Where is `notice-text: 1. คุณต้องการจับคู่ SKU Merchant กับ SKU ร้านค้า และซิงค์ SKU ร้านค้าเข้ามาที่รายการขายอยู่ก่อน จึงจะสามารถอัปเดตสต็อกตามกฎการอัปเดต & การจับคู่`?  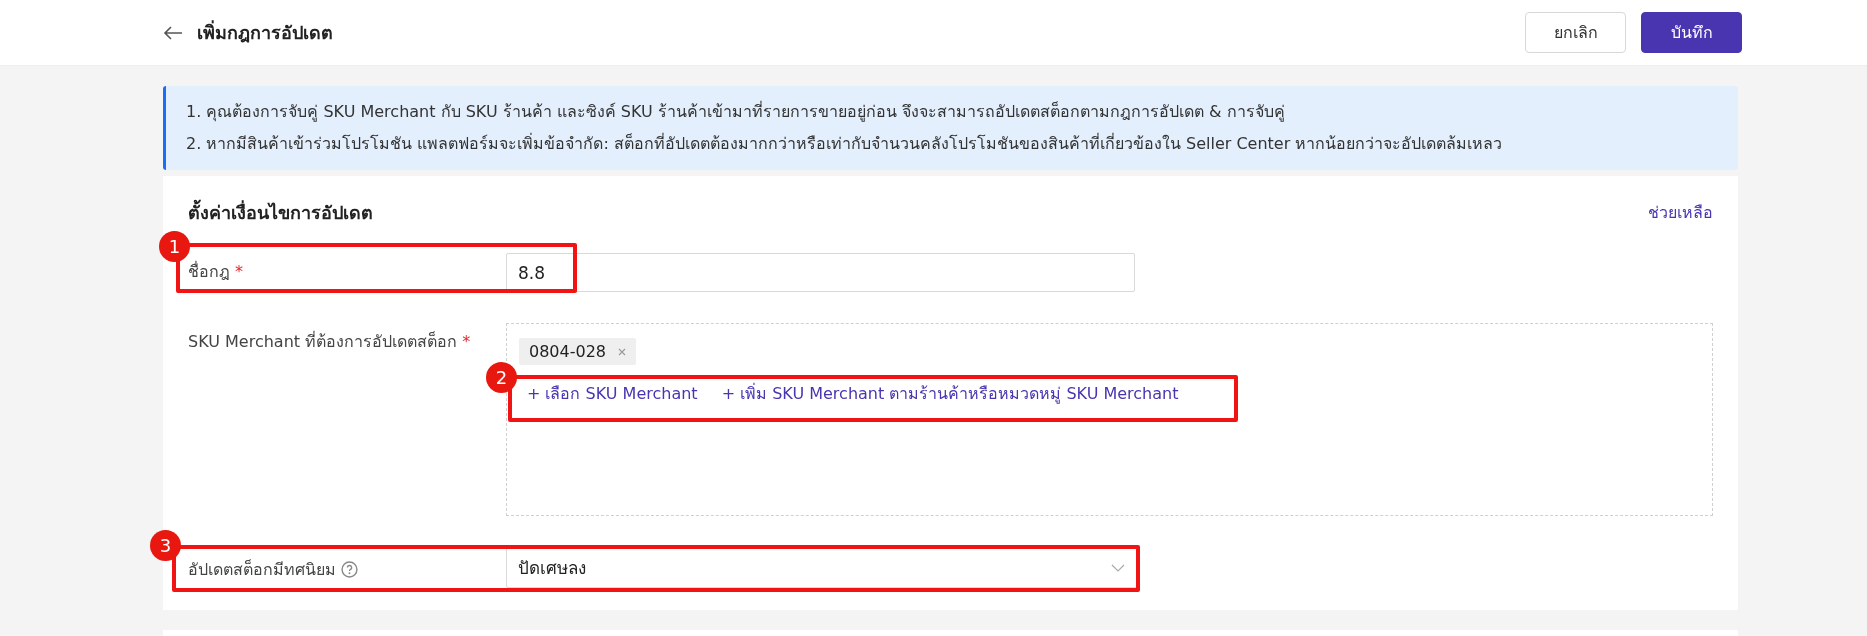 notice-text: 1. คุณต้องการจับคู่ SKU Merchant กับ SKU ร้านค้า และซิงค์ SKU ร้านค้าเข้ามาที่รายการขายอยู่ก่อน จึงจะสามารถอัปเดตสต็อกตามกฎการอัปเดต & การจับคู่ is located at coordinates (736, 112).